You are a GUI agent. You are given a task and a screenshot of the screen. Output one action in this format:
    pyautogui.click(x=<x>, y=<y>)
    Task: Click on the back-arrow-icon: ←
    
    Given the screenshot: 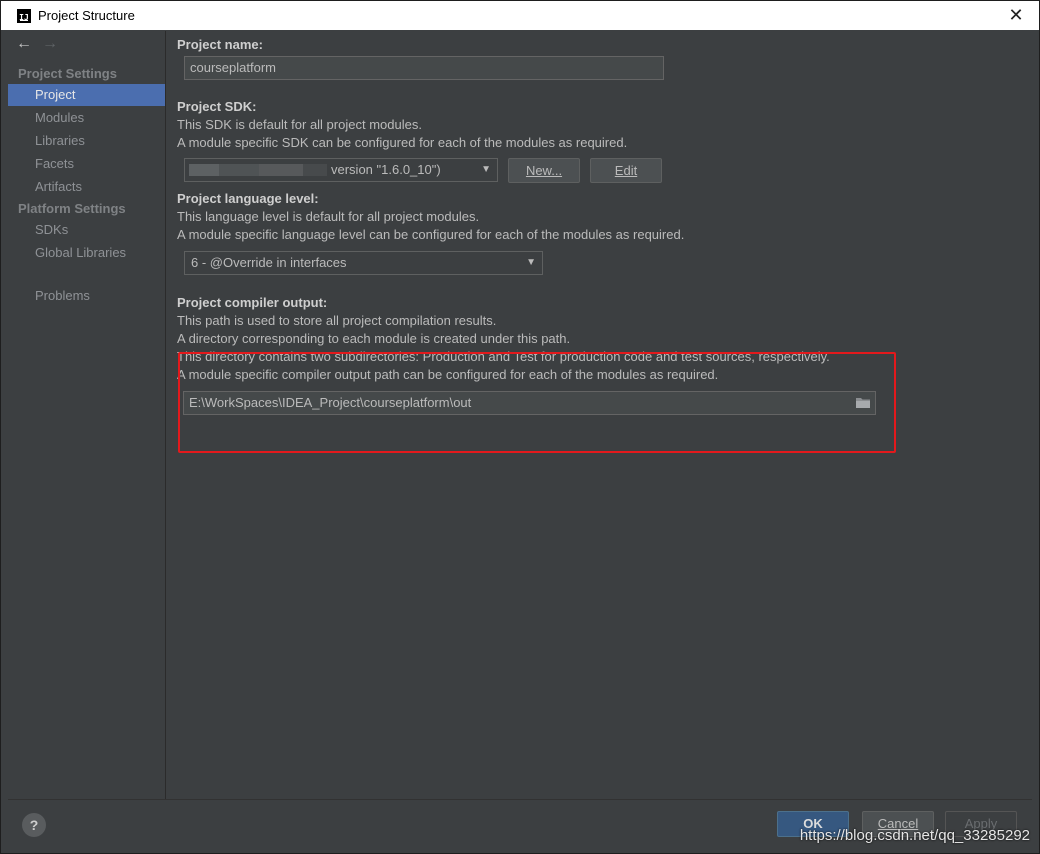 What is the action you would take?
    pyautogui.click(x=24, y=44)
    